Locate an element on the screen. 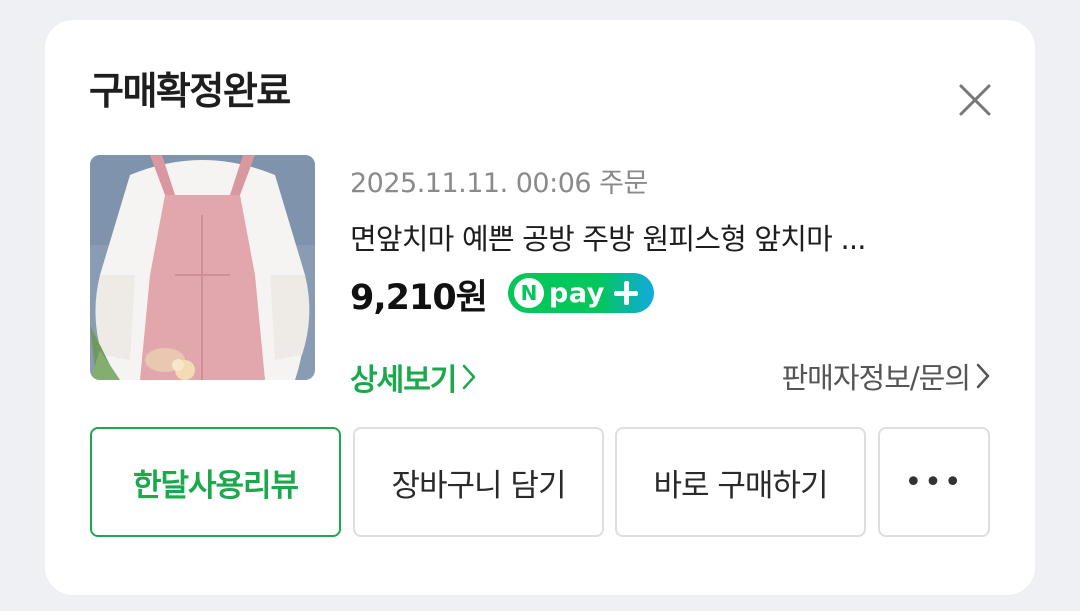 Image resolution: width=1080 pixels, height=611 pixels. seller-info-label: 판매자정보/문의 is located at coordinates (876, 378).